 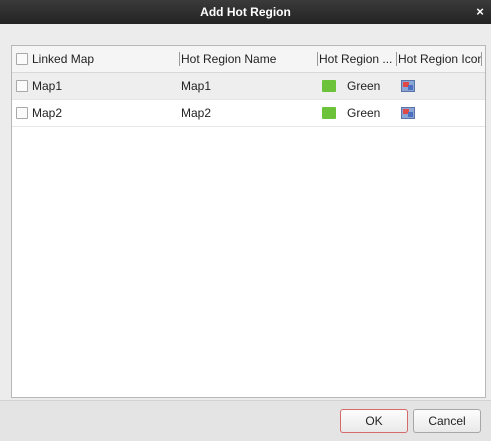 What do you see at coordinates (47, 86) in the screenshot?
I see `linked-map-cell: Map1` at bounding box center [47, 86].